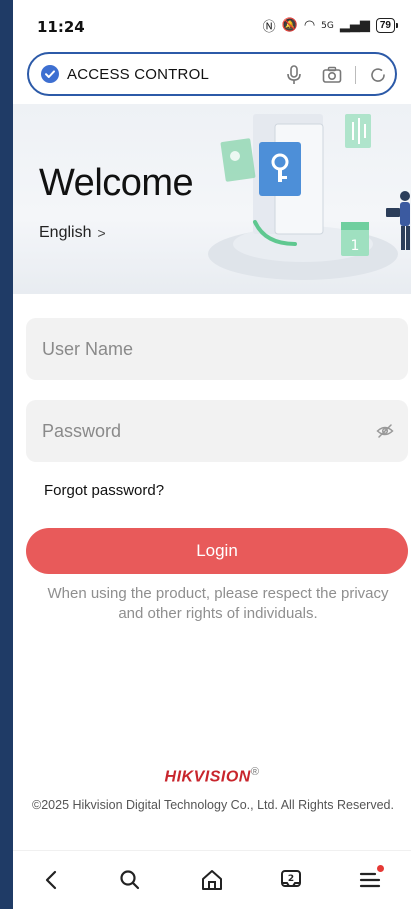 This screenshot has height=909, width=411. What do you see at coordinates (255, 772) in the screenshot?
I see `brand-mark: ®` at bounding box center [255, 772].